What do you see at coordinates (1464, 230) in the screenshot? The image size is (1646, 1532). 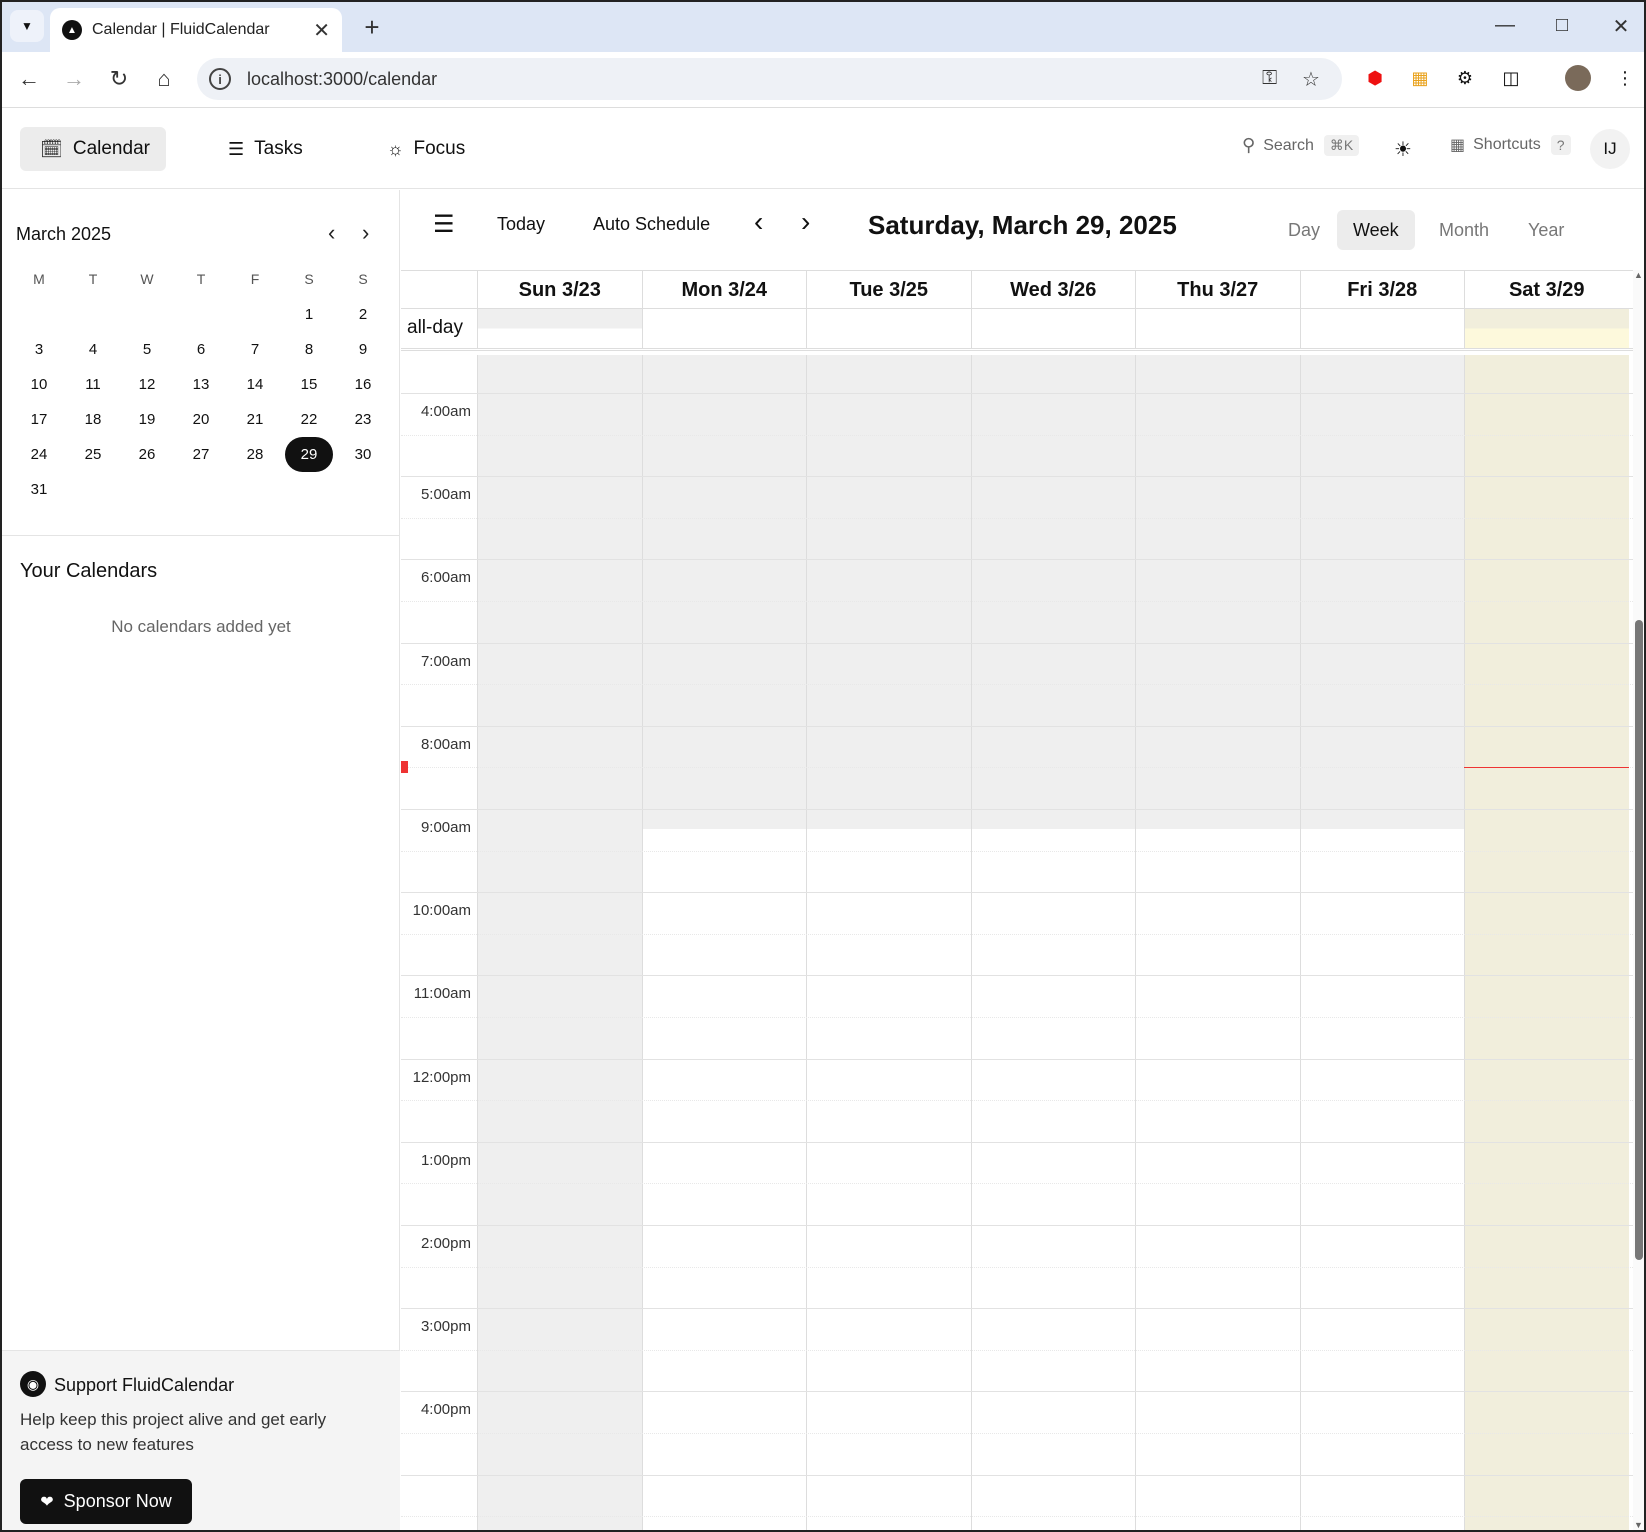 I see `view-month: Month` at bounding box center [1464, 230].